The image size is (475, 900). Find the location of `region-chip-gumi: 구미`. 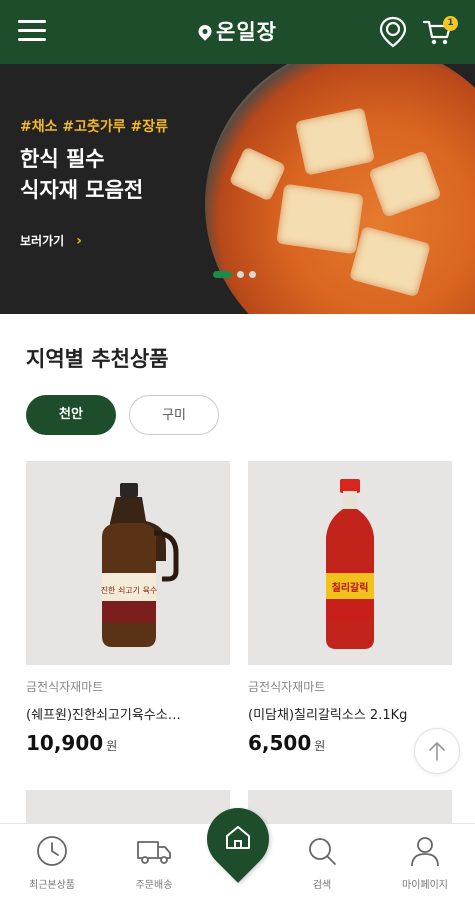

region-chip-gumi: 구미 is located at coordinates (174, 415).